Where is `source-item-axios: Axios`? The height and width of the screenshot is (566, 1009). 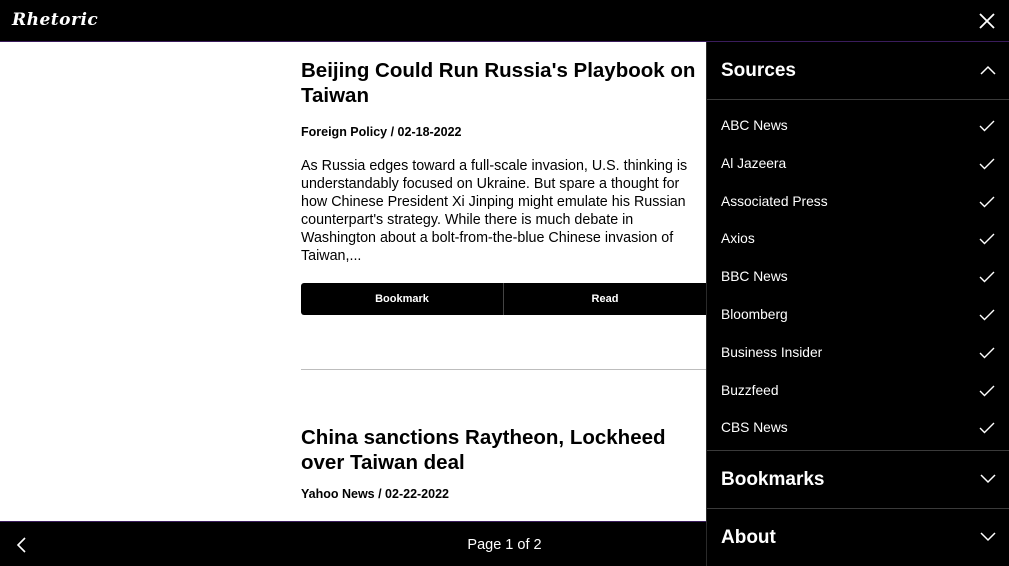
source-item-axios: Axios is located at coordinates (858, 240).